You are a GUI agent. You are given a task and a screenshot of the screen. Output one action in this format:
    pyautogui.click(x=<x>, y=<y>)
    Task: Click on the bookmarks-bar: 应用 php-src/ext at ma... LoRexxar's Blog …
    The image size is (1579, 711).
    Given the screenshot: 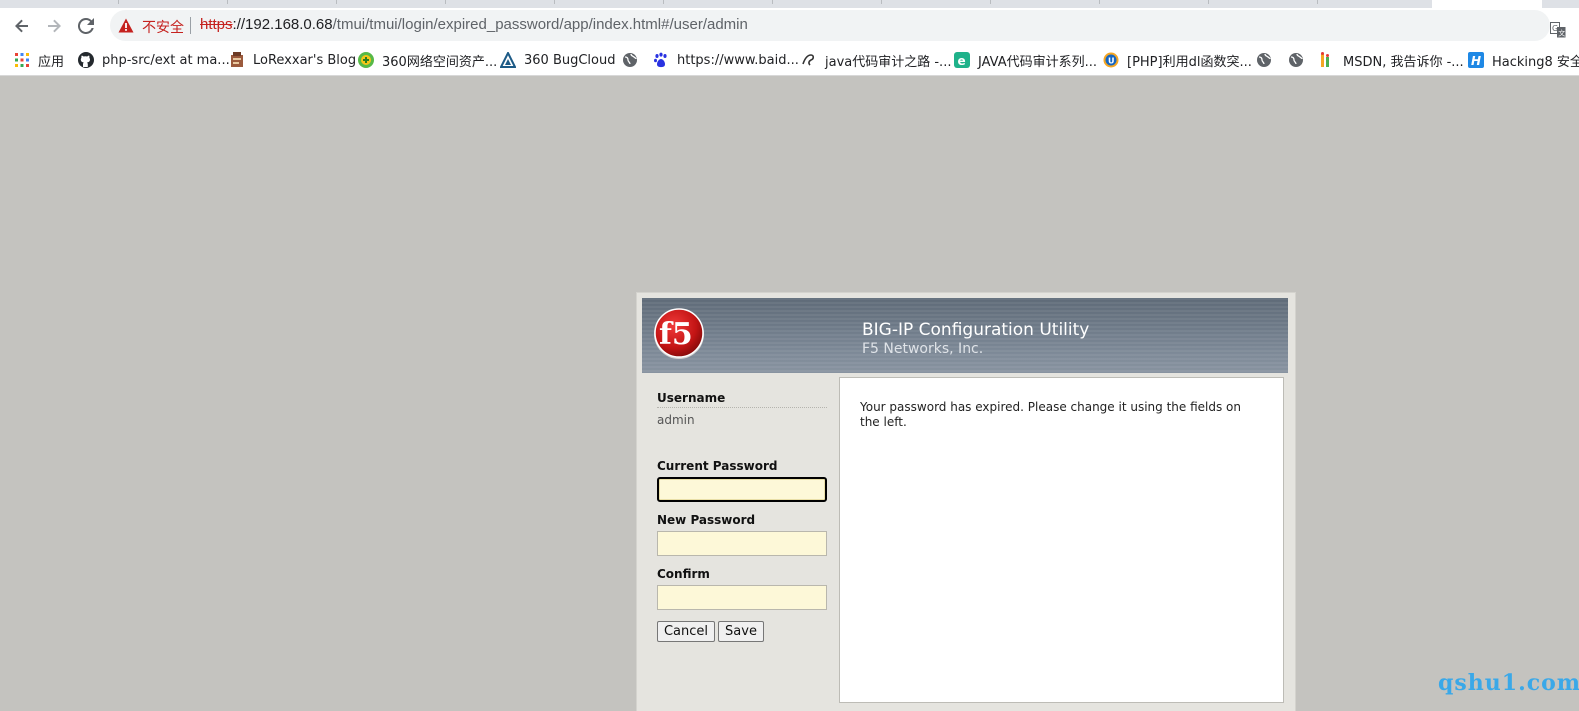 What is the action you would take?
    pyautogui.click(x=789, y=60)
    